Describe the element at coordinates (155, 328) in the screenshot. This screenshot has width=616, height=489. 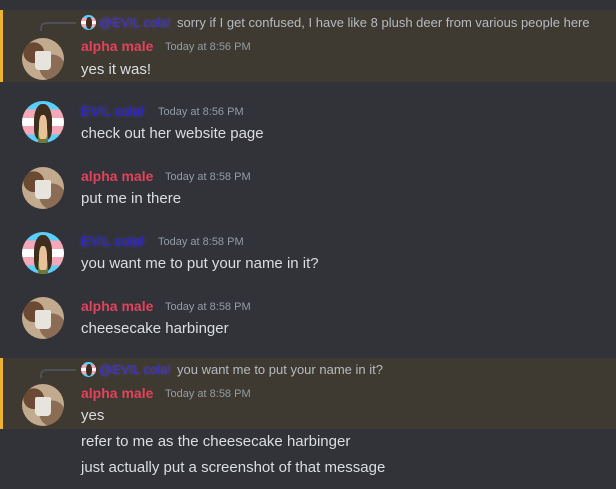
I see `message-text: cheesecake harbinger` at that location.